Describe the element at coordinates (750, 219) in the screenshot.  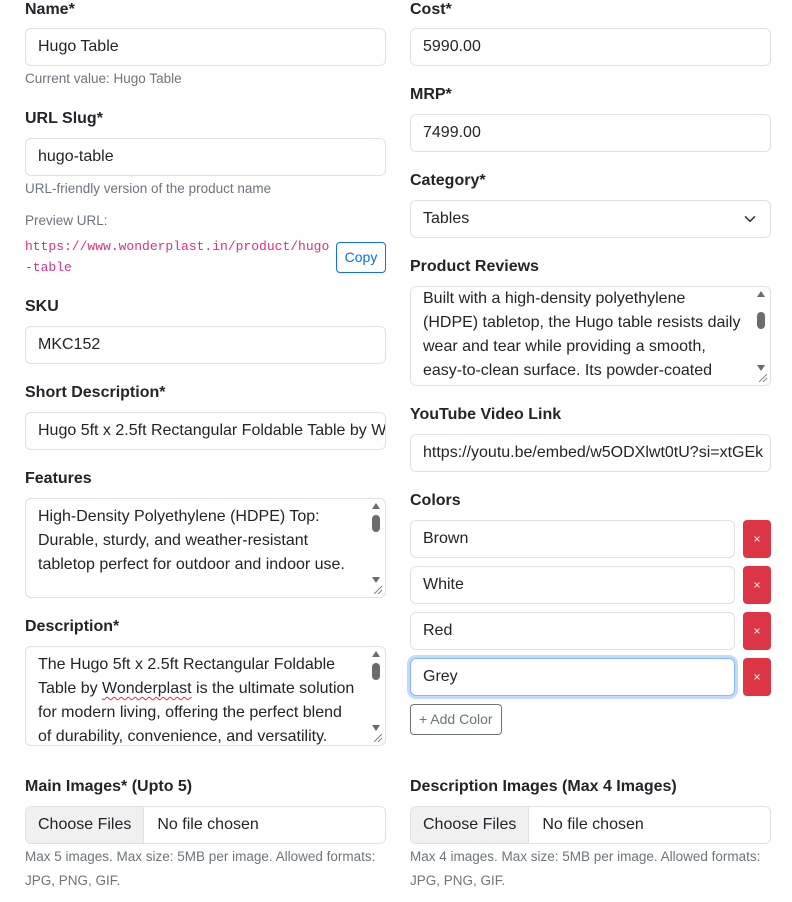
I see `chevron-down-icon` at that location.